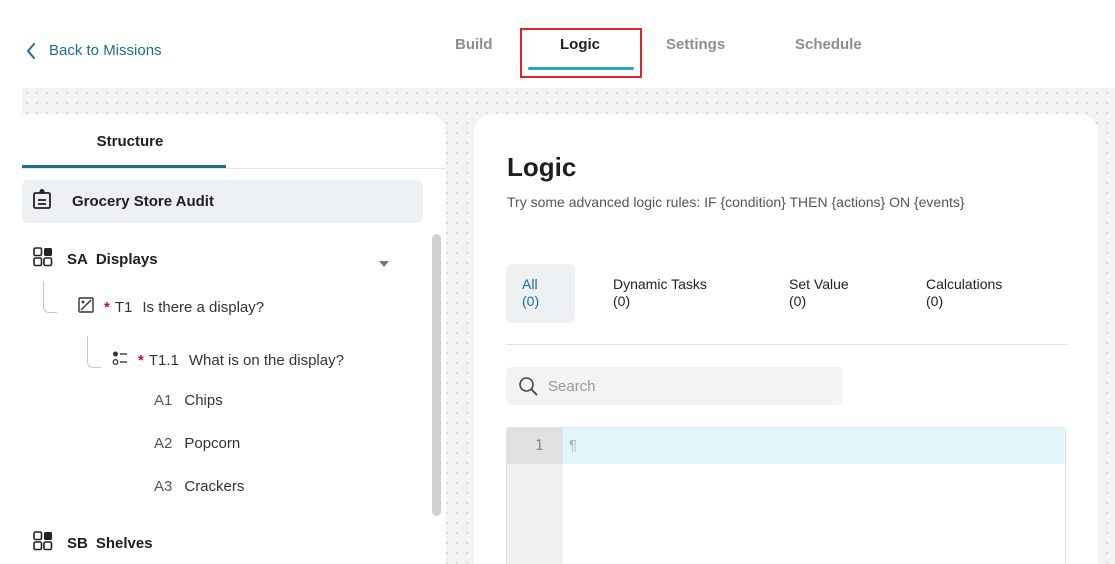 The height and width of the screenshot is (564, 1115). What do you see at coordinates (126, 259) in the screenshot?
I see `section-label: Displays` at bounding box center [126, 259].